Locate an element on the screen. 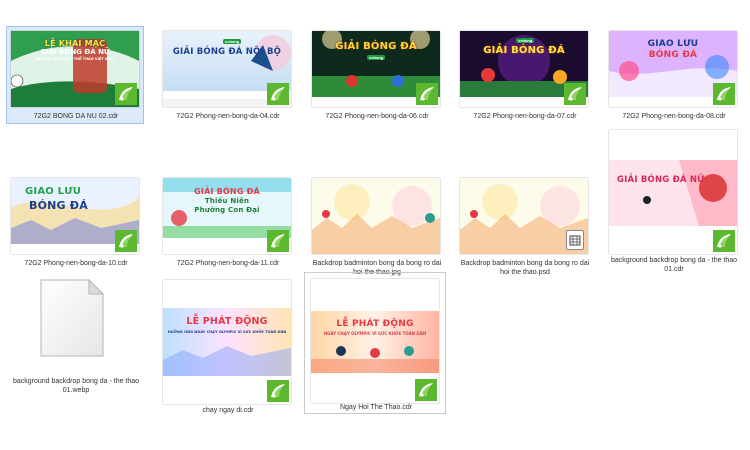 Image resolution: width=750 pixels, height=450 pixels. file-name: 72G2 Phong-nen-bong-da-11.cdr is located at coordinates (228, 263).